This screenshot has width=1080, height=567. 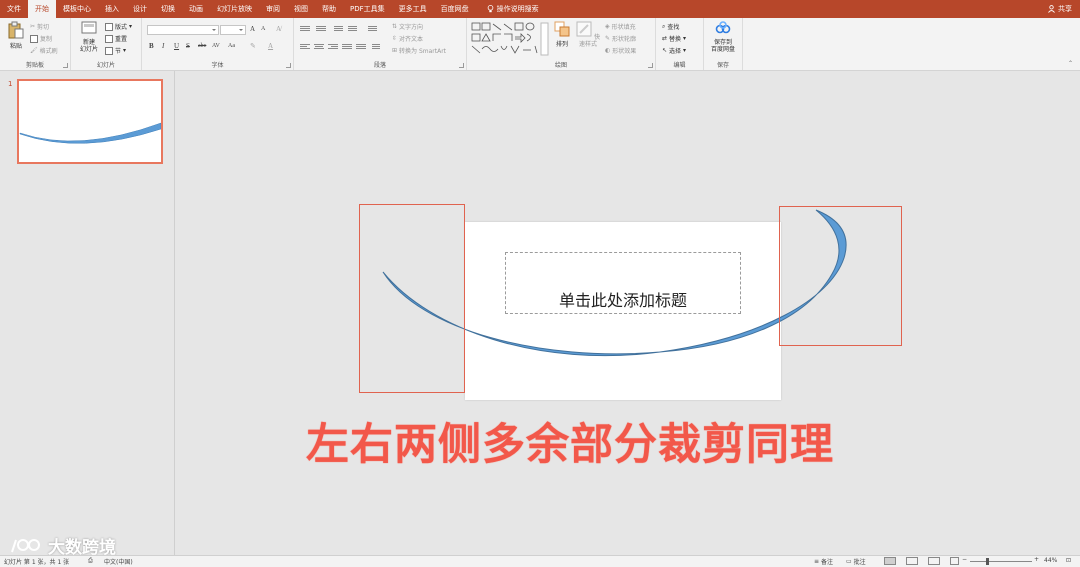 What do you see at coordinates (163, 46) in the screenshot?
I see `italic-button: I` at bounding box center [163, 46].